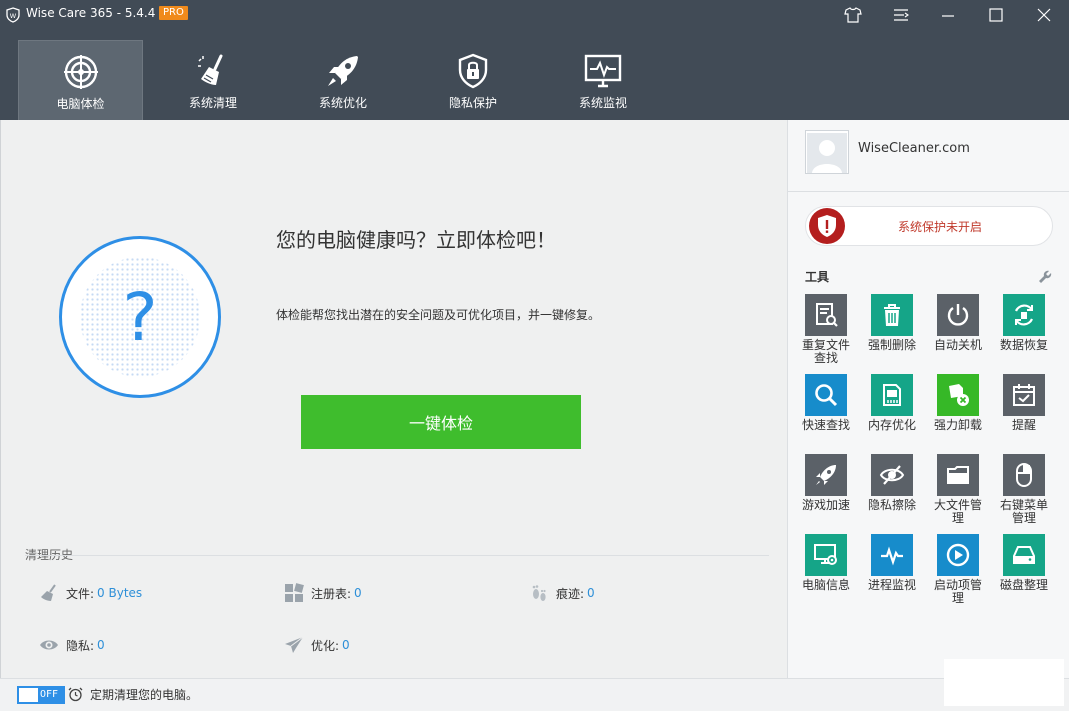 This screenshot has height=711, width=1069. What do you see at coordinates (825, 351) in the screenshot?
I see `tool-label: 重复文件查找` at bounding box center [825, 351].